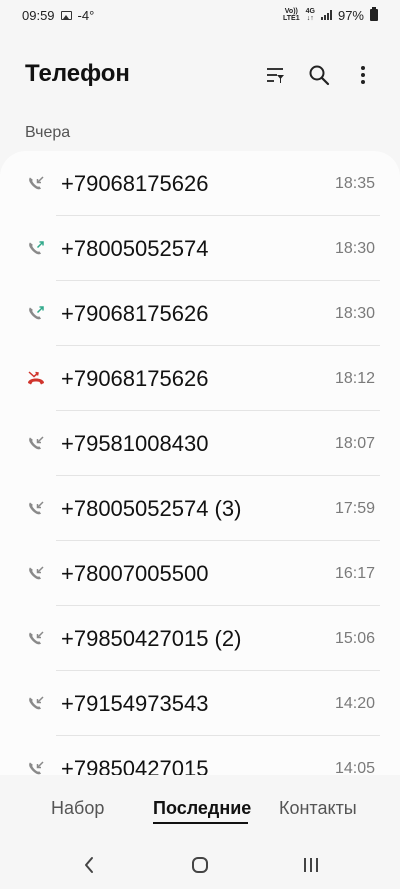 The width and height of the screenshot is (400, 889). Describe the element at coordinates (77, 808) in the screenshot. I see `tab-dialer: Набор` at that location.